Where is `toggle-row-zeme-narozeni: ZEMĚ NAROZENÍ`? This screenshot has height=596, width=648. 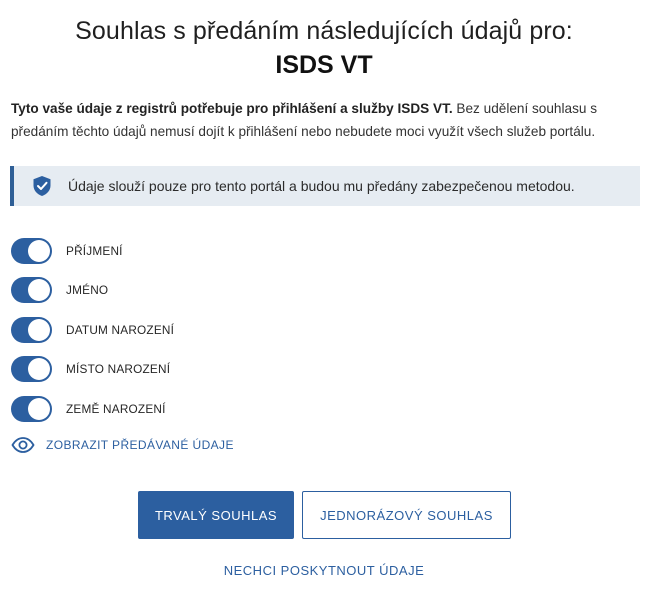
toggle-row-zeme-narozeni: ZEMĚ NAROZENÍ is located at coordinates (92, 408).